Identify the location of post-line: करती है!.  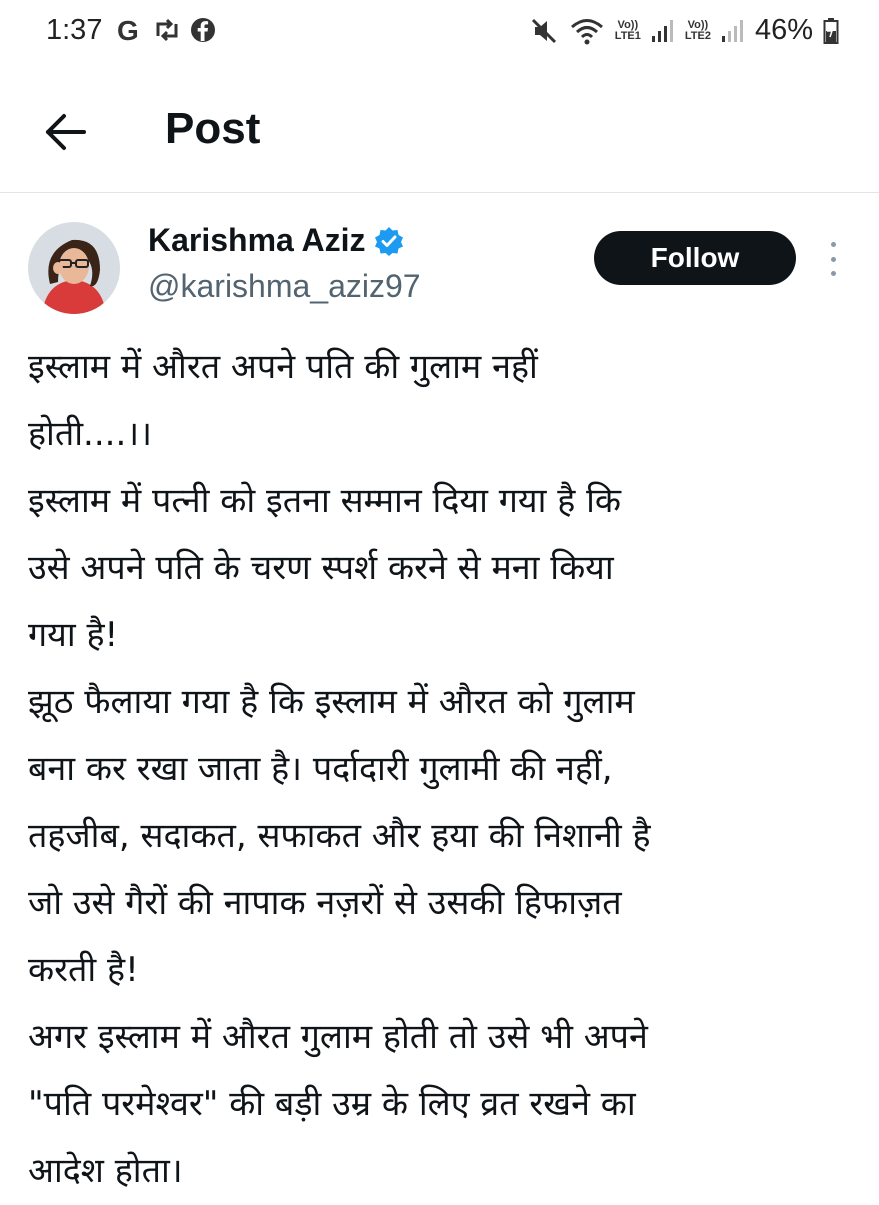
(83, 970).